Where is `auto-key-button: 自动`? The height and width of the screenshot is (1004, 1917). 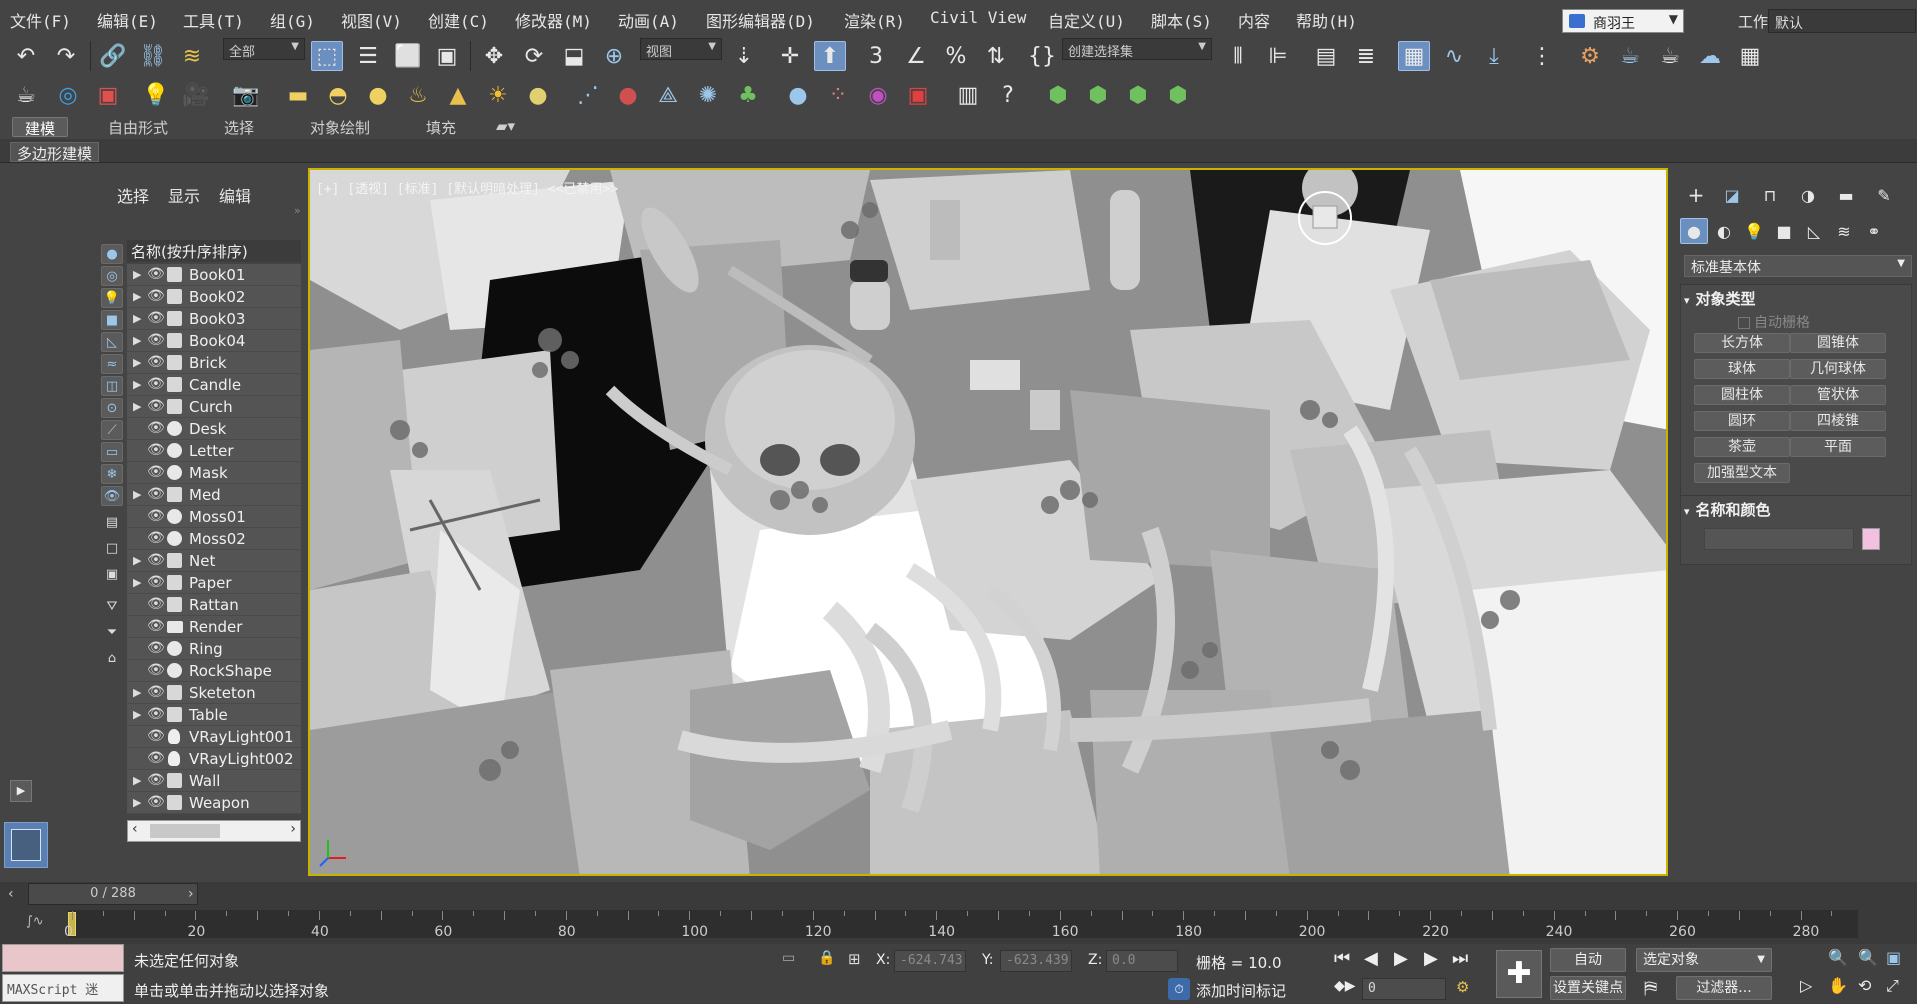 auto-key-button: 自动 is located at coordinates (1588, 960).